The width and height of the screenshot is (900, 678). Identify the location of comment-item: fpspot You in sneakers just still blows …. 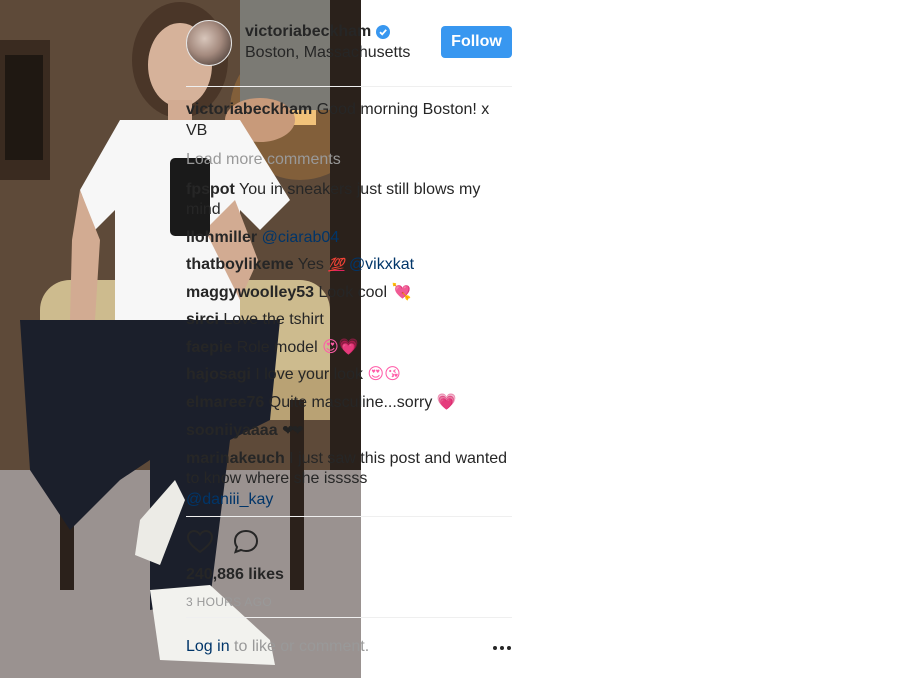
(349, 200).